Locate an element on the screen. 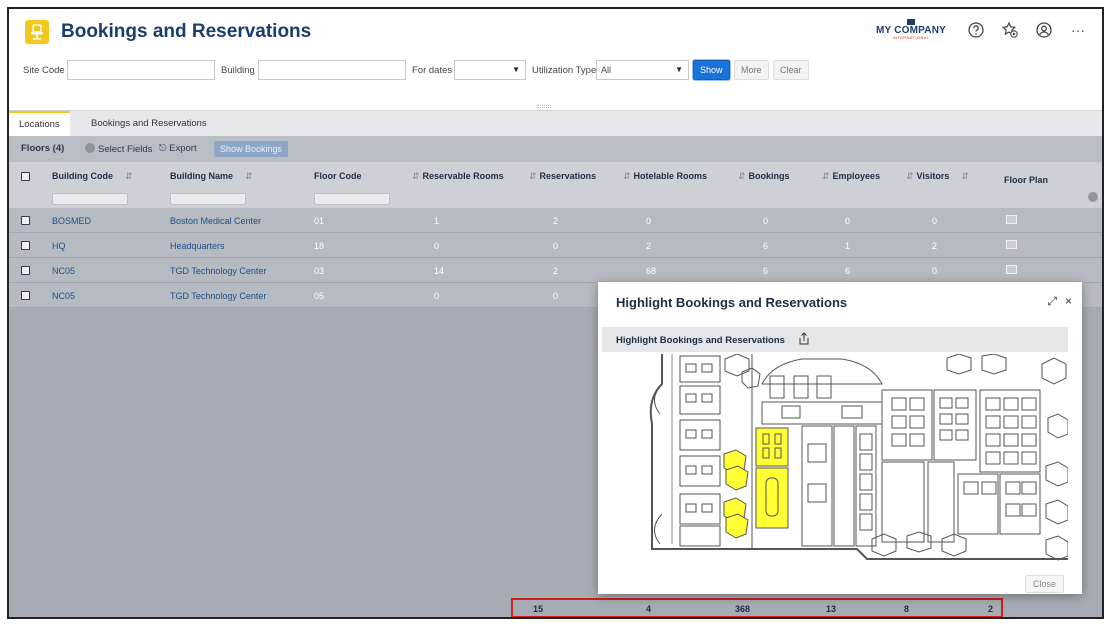 Image resolution: width=1111 pixels, height=626 pixels. export-button: ⎋ Export is located at coordinates (178, 148).